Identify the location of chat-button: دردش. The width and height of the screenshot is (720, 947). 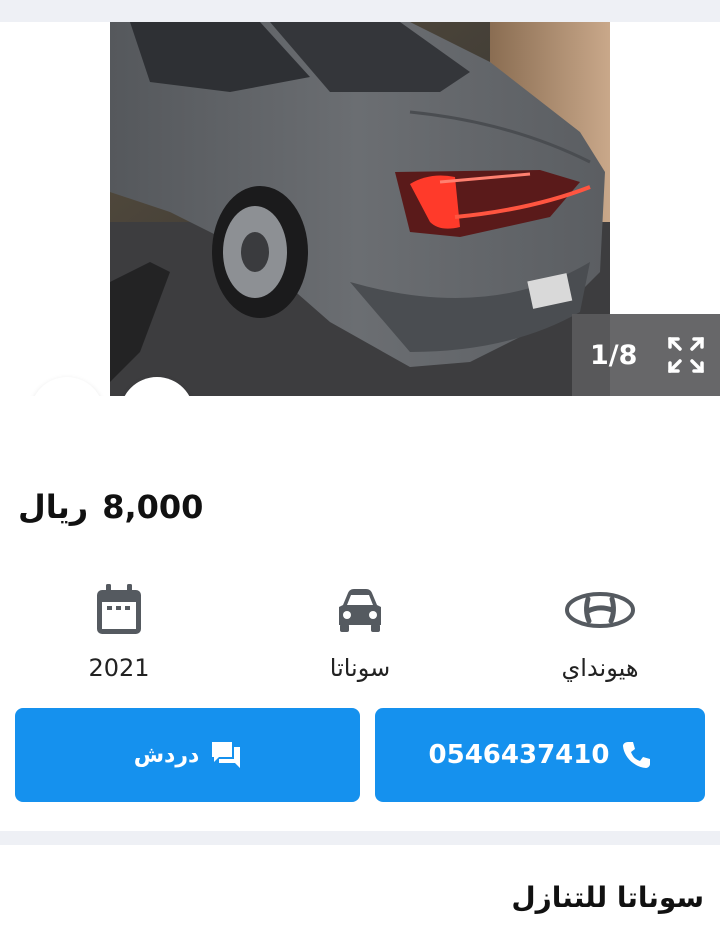
(187, 755).